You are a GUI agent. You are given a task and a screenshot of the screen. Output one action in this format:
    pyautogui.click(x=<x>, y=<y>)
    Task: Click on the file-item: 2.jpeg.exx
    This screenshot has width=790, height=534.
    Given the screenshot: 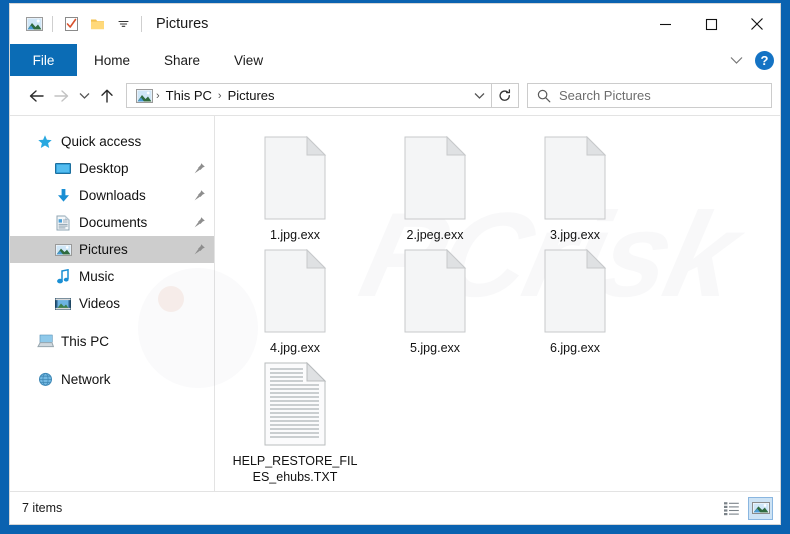 What is the action you would take?
    pyautogui.click(x=435, y=186)
    